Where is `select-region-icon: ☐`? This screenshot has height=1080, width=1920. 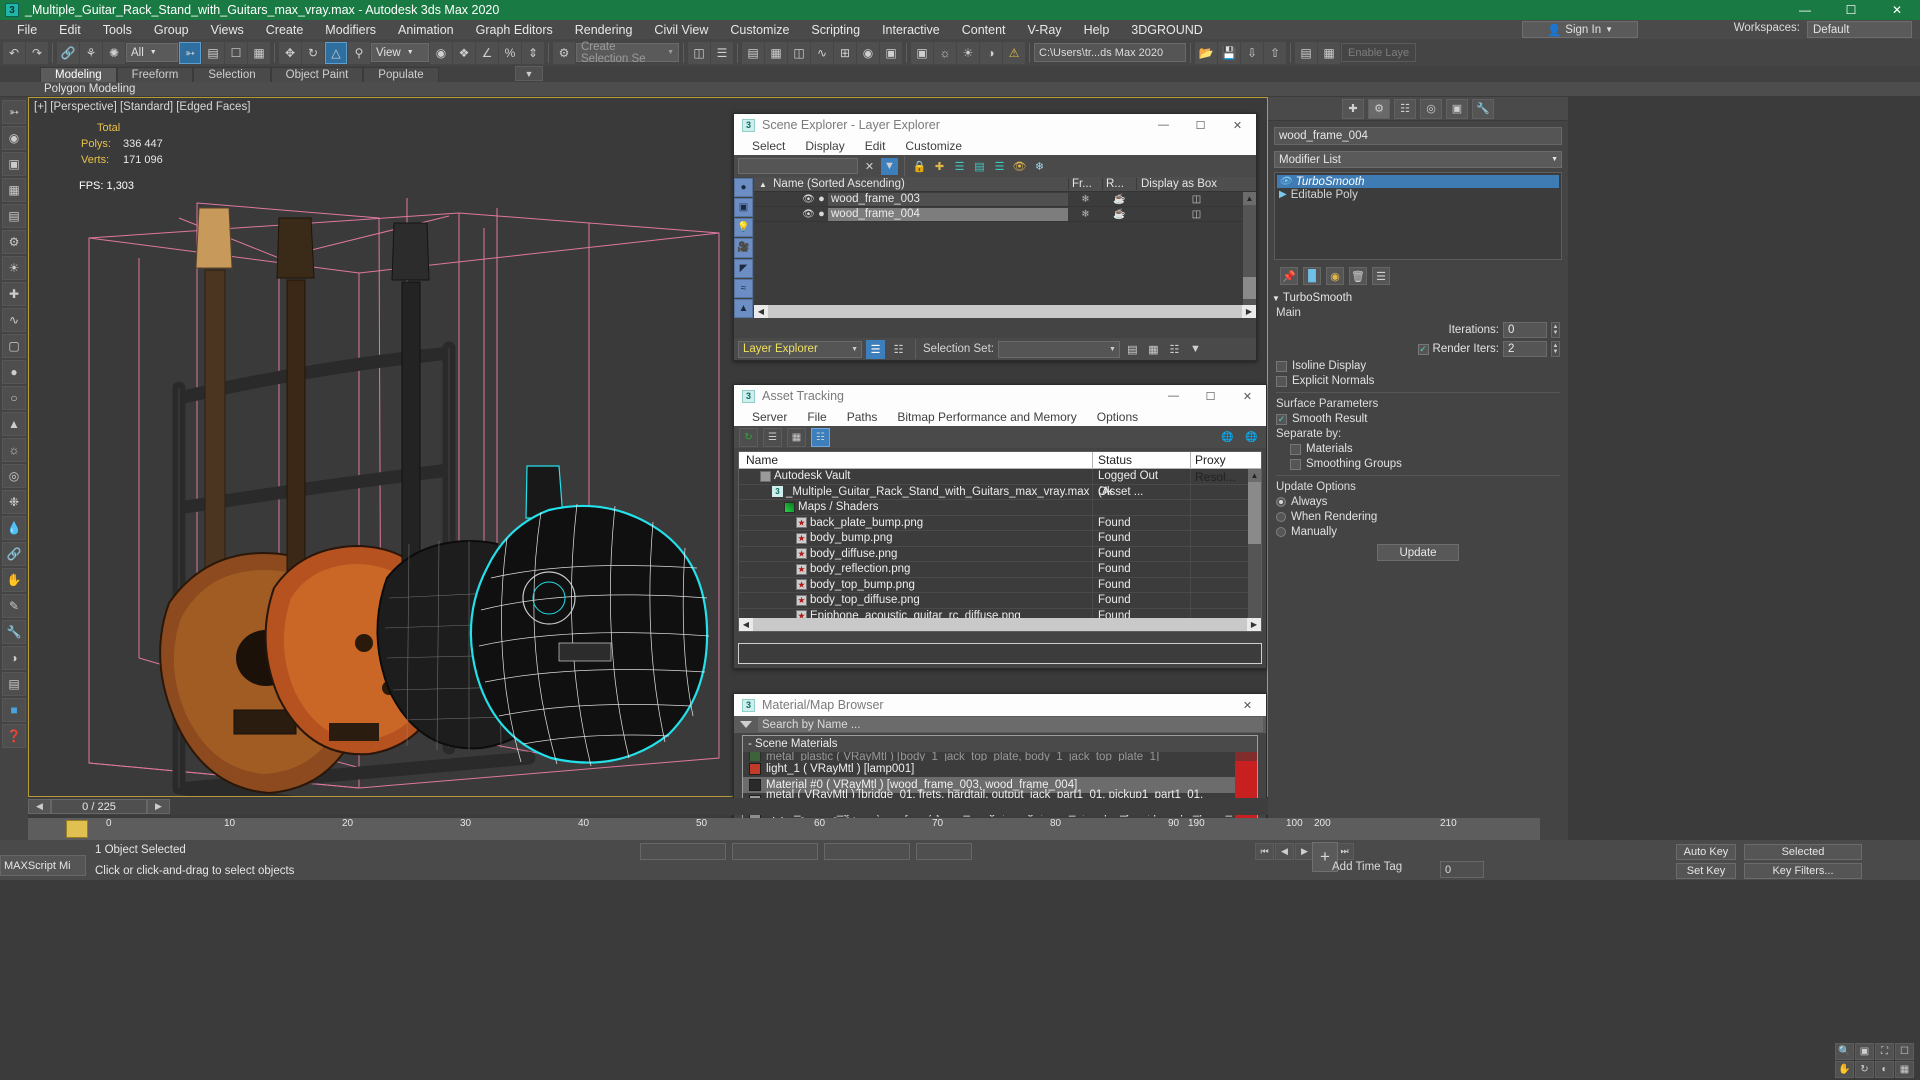
select-region-icon: ☐ is located at coordinates (236, 52).